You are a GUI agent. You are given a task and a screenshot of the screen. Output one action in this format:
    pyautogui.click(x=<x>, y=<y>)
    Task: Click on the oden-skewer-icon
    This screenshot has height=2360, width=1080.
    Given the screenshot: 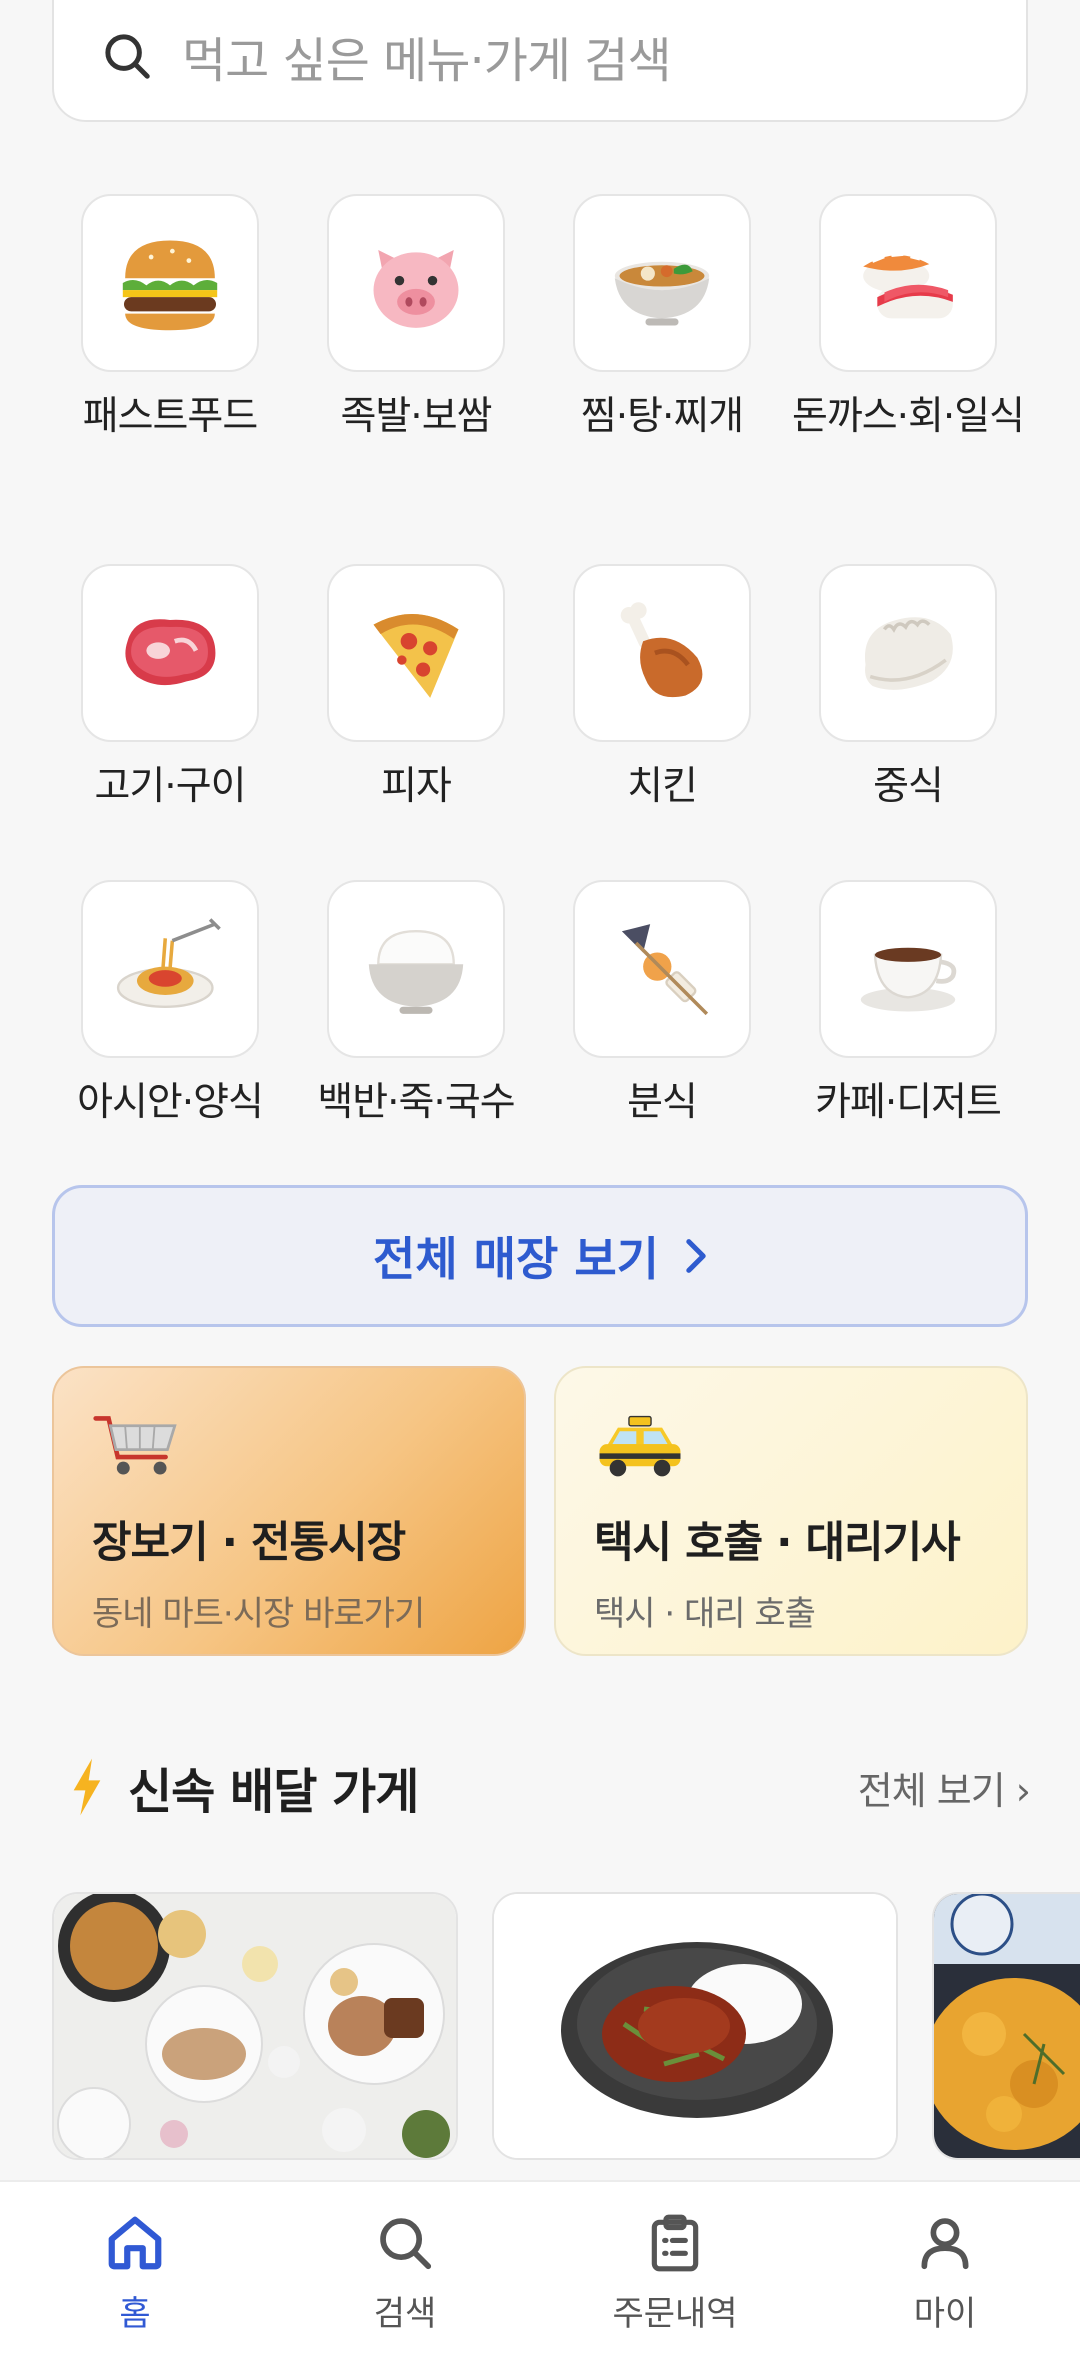 What is the action you would take?
    pyautogui.click(x=665, y=970)
    